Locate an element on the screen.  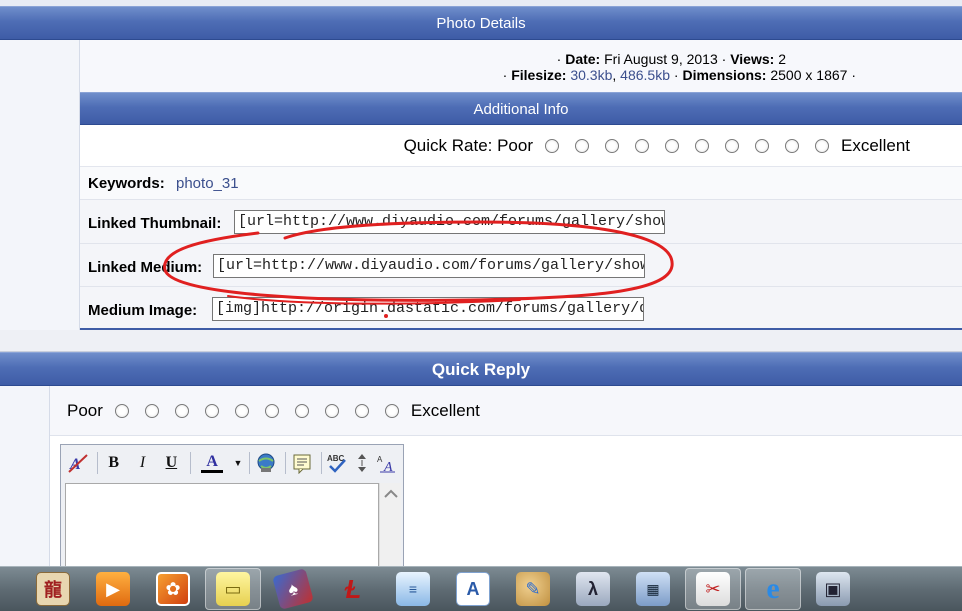
scroll-up-icon is located at coordinates (391, 493).